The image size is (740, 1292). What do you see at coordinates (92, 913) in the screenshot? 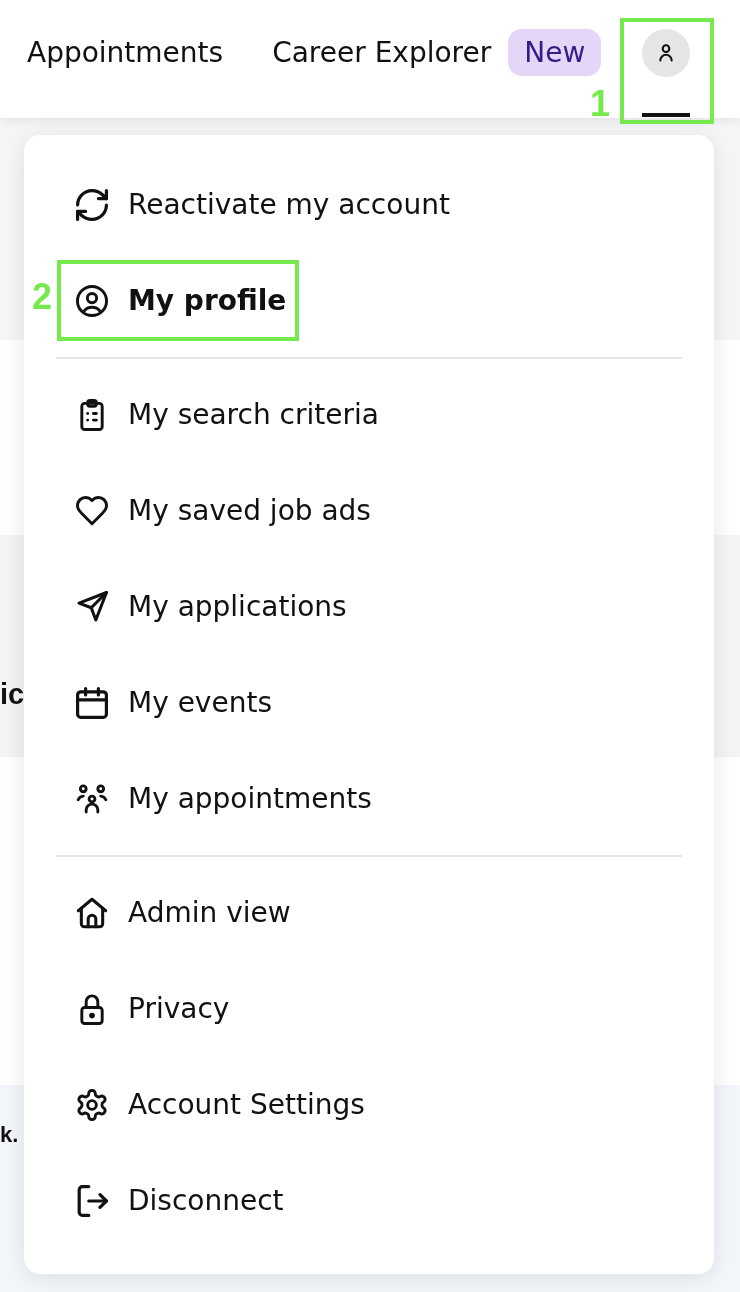
I see `house-icon` at bounding box center [92, 913].